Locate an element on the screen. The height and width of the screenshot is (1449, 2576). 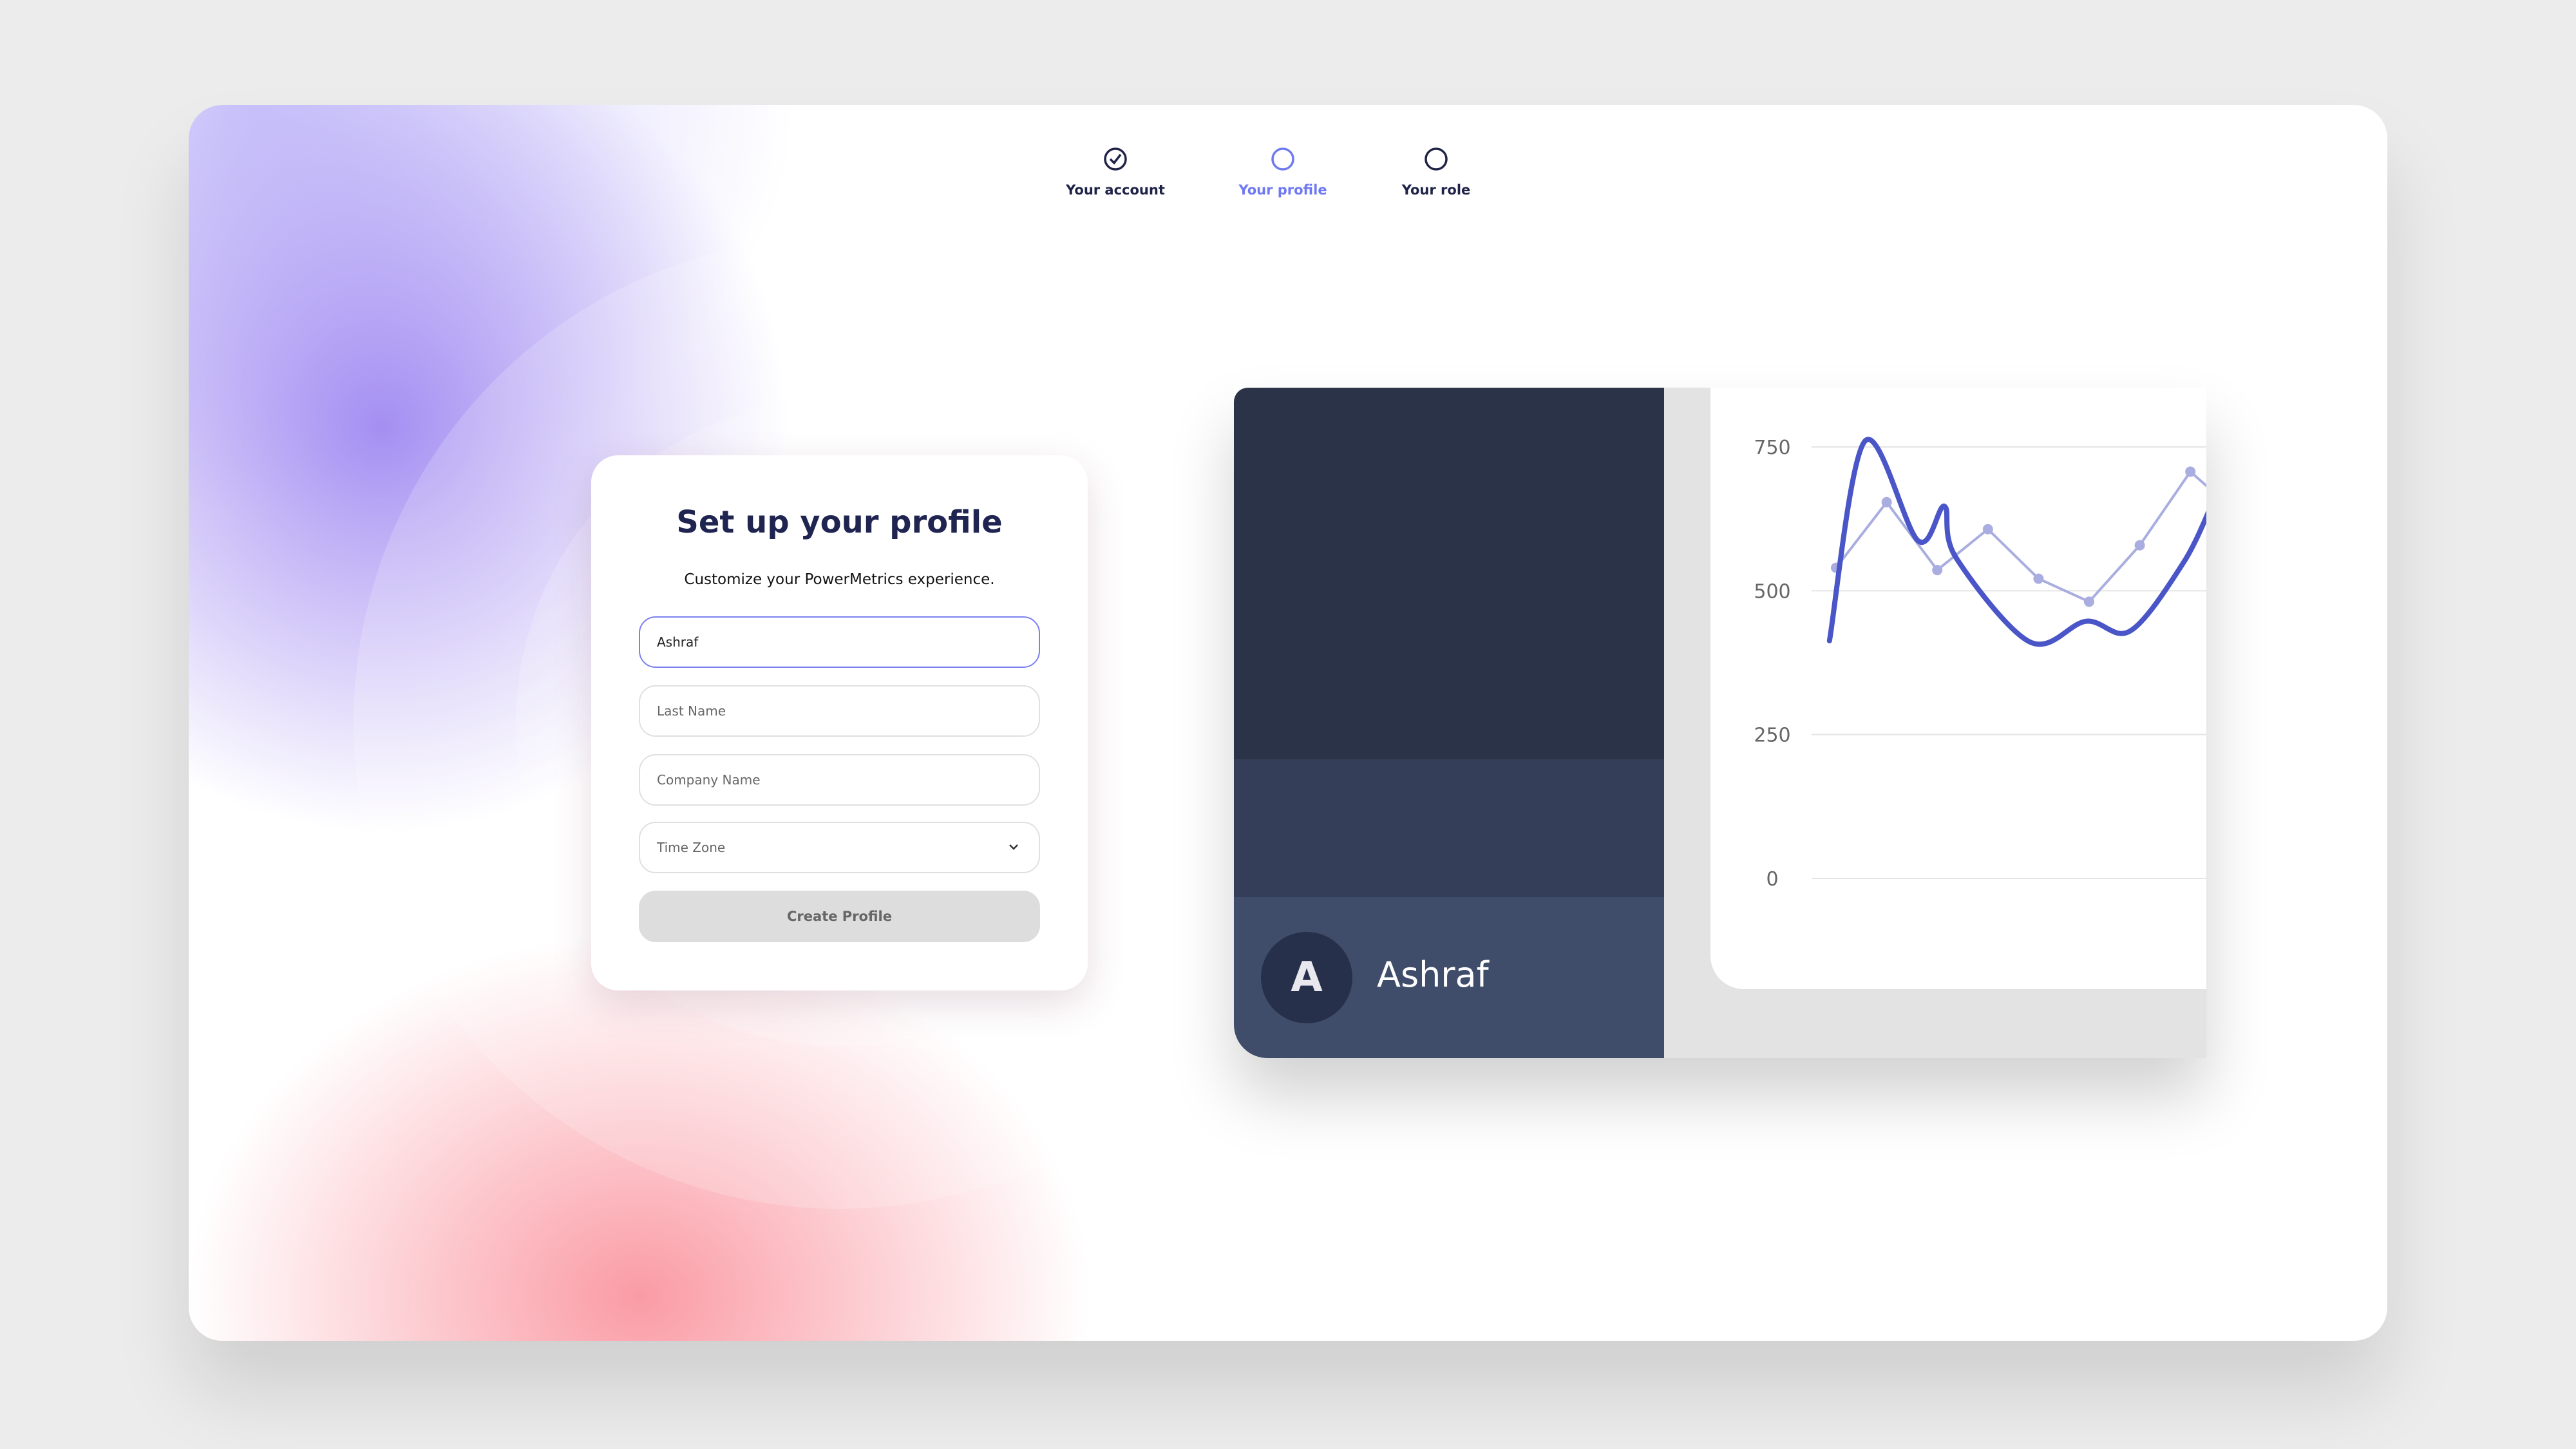
step-label: Your role is located at coordinates (1436, 190).